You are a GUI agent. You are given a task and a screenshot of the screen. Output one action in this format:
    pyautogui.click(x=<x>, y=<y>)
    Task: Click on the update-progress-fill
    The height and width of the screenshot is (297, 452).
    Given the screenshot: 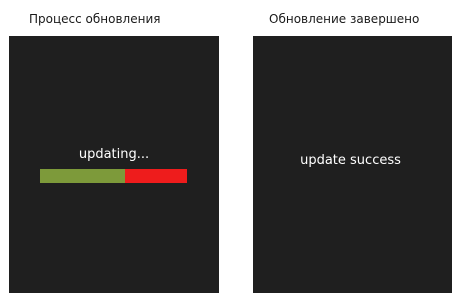 What is the action you would take?
    pyautogui.click(x=83, y=176)
    